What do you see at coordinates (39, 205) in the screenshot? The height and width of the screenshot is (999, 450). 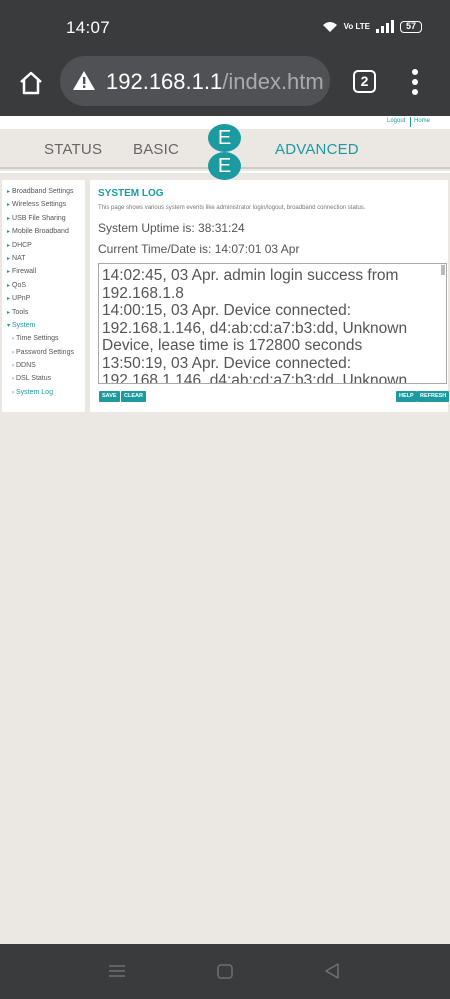 I see `sidebar-item-label: Wireless Settings` at bounding box center [39, 205].